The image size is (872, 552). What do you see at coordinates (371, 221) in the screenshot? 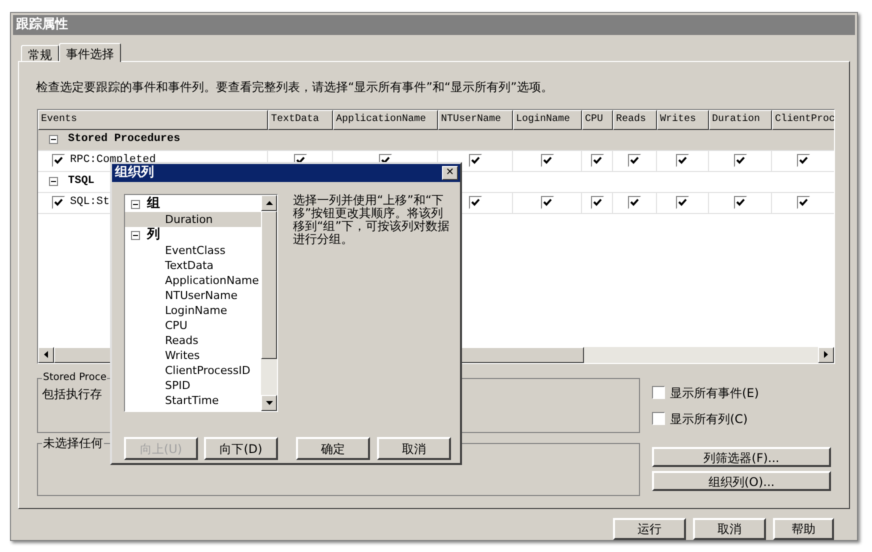
I see `help-text: 选择一列并使用“上移”和“下移”按钮更改其顺序。将该列移到“组”下，可按该列对数据进行分组。` at bounding box center [371, 221].